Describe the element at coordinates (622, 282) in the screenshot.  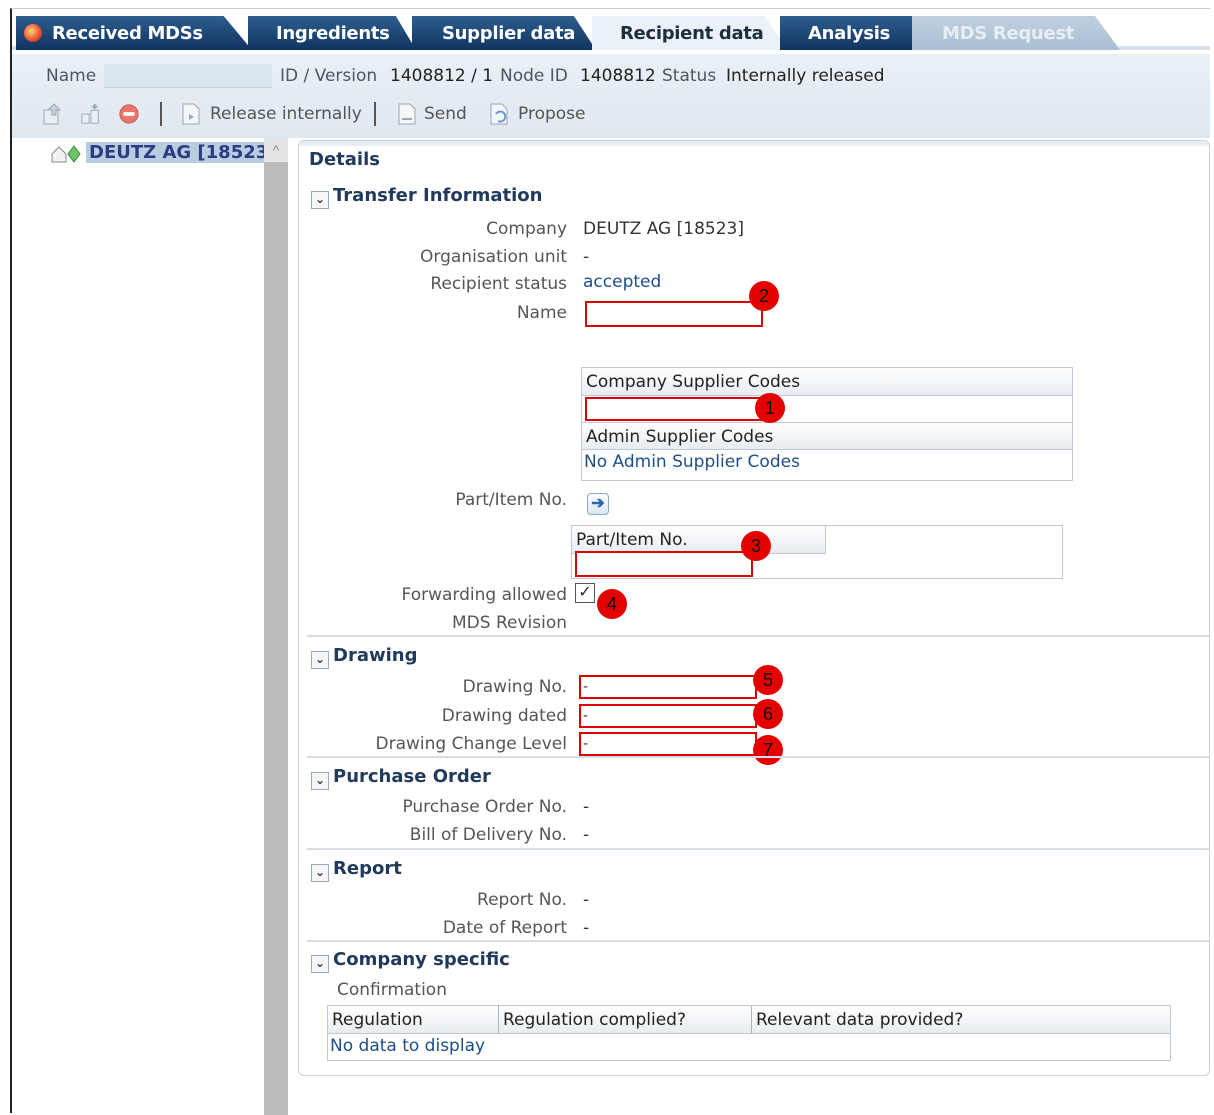
I see `recipient-status-value: accepted` at that location.